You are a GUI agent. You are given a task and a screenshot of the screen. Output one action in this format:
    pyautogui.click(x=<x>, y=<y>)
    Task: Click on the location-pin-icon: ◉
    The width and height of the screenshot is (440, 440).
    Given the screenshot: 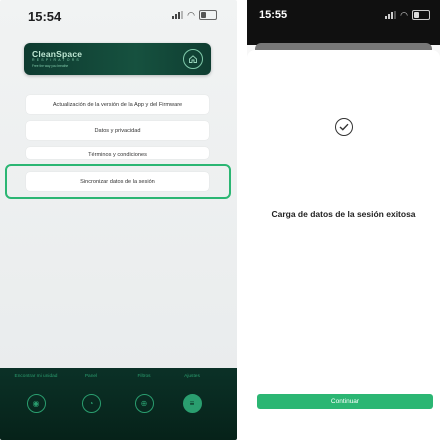 What is the action you would take?
    pyautogui.click(x=36, y=403)
    